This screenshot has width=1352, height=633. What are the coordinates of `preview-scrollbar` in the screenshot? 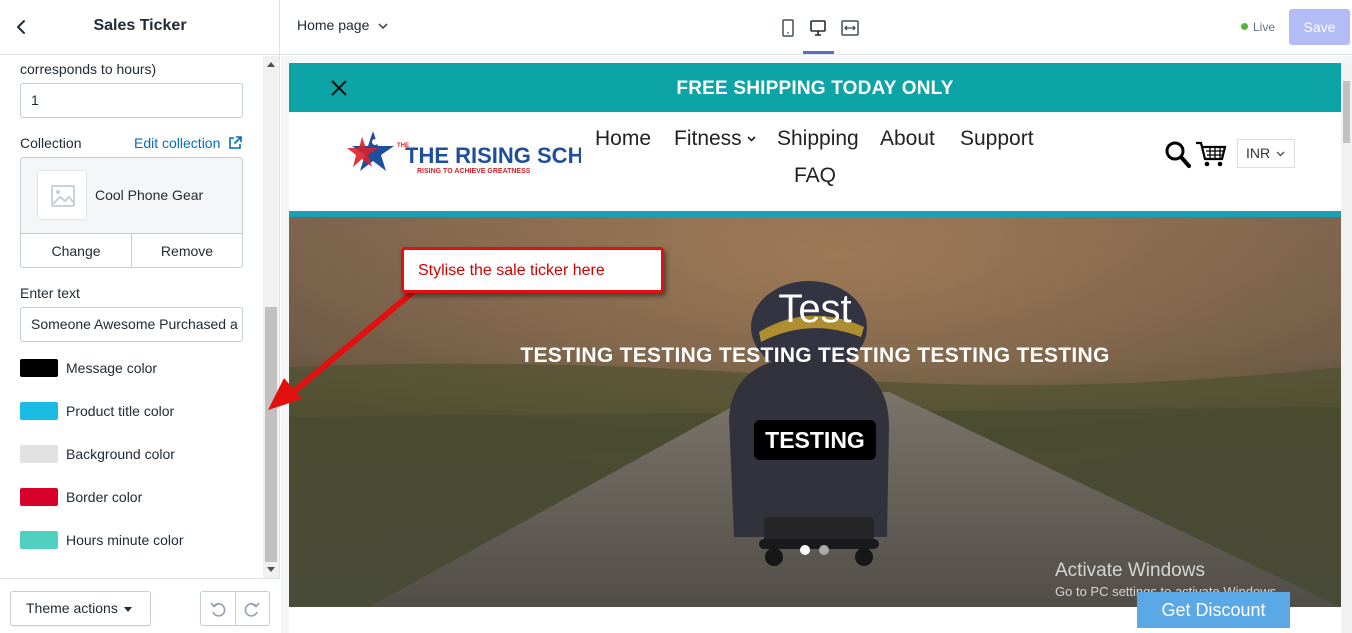 It's located at (1346, 348).